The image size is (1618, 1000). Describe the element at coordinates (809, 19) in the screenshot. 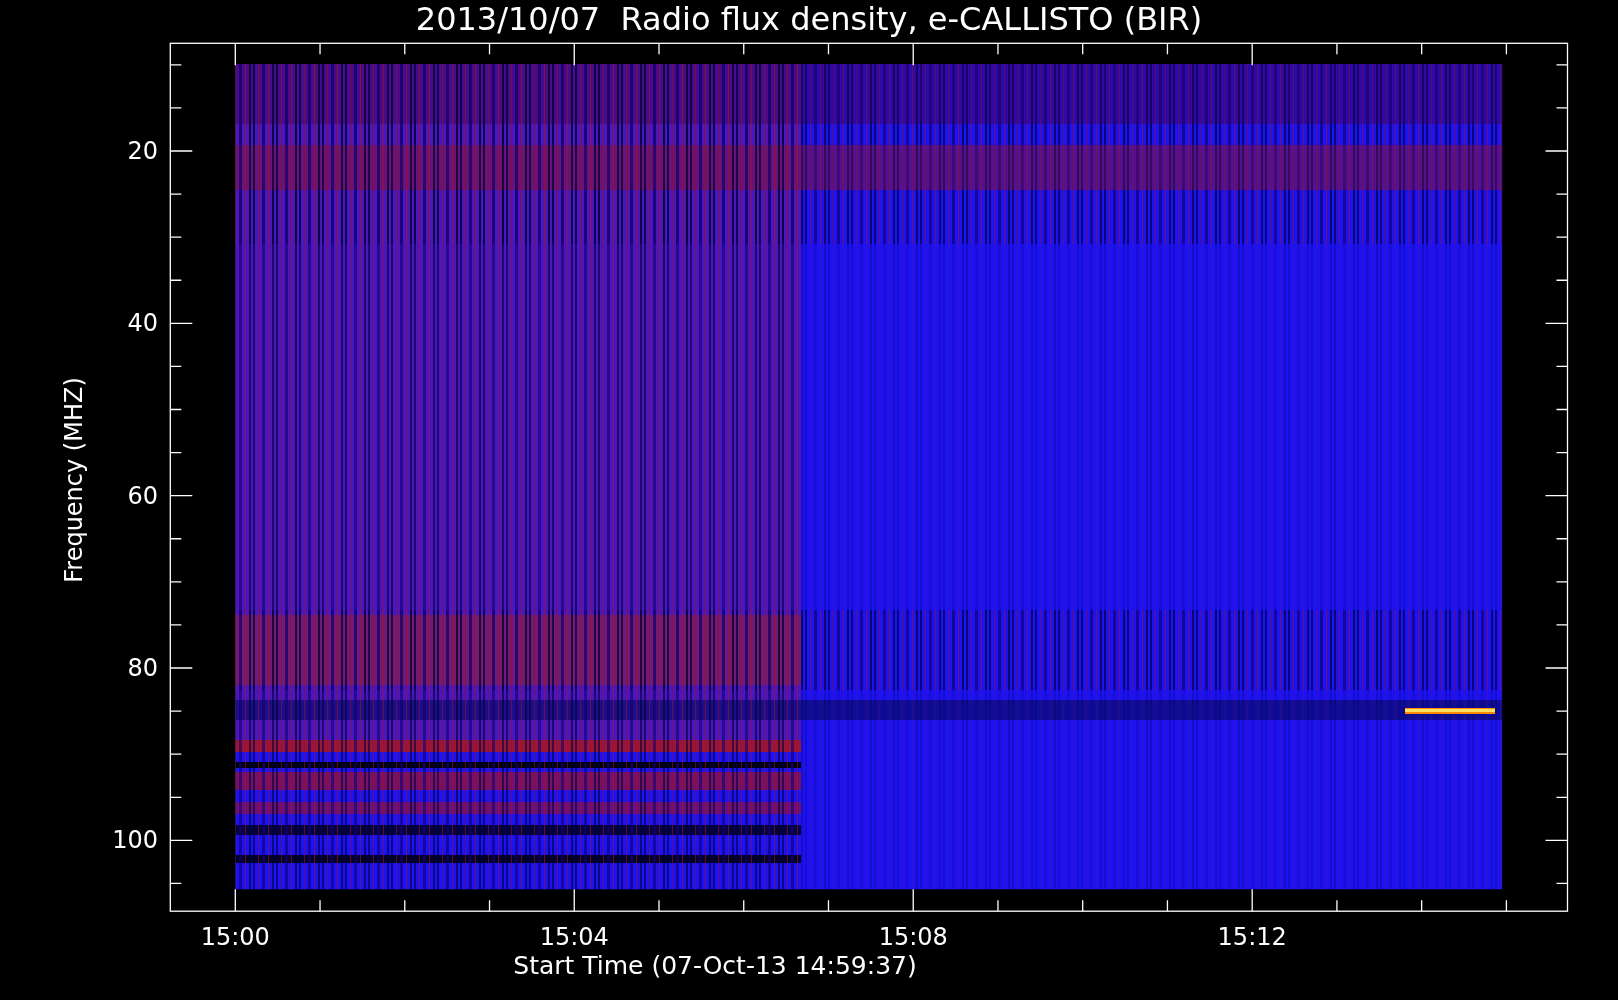

I see `chart-title: 2013/10/07 Radio flux density, e-CALLISTO (BIR)` at that location.